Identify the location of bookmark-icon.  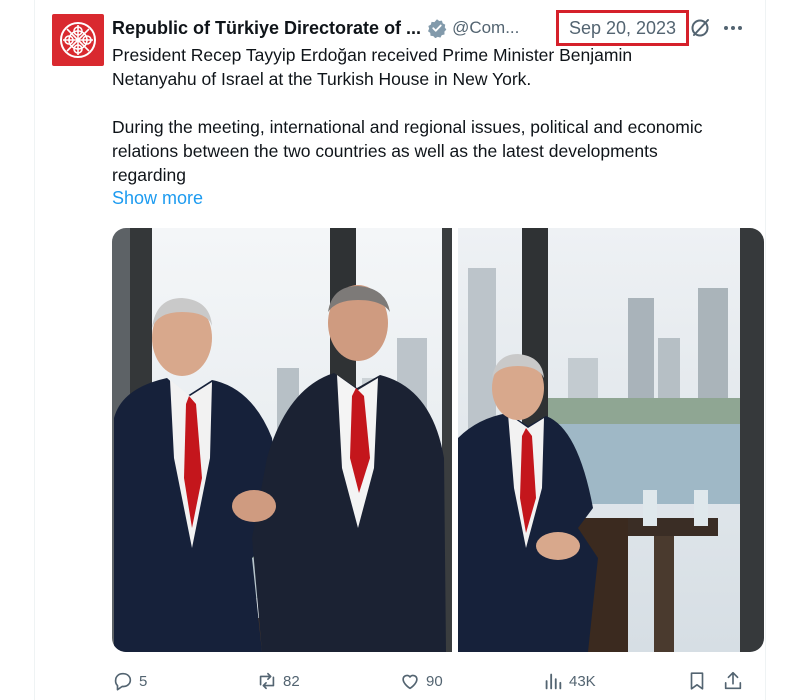
(697, 681).